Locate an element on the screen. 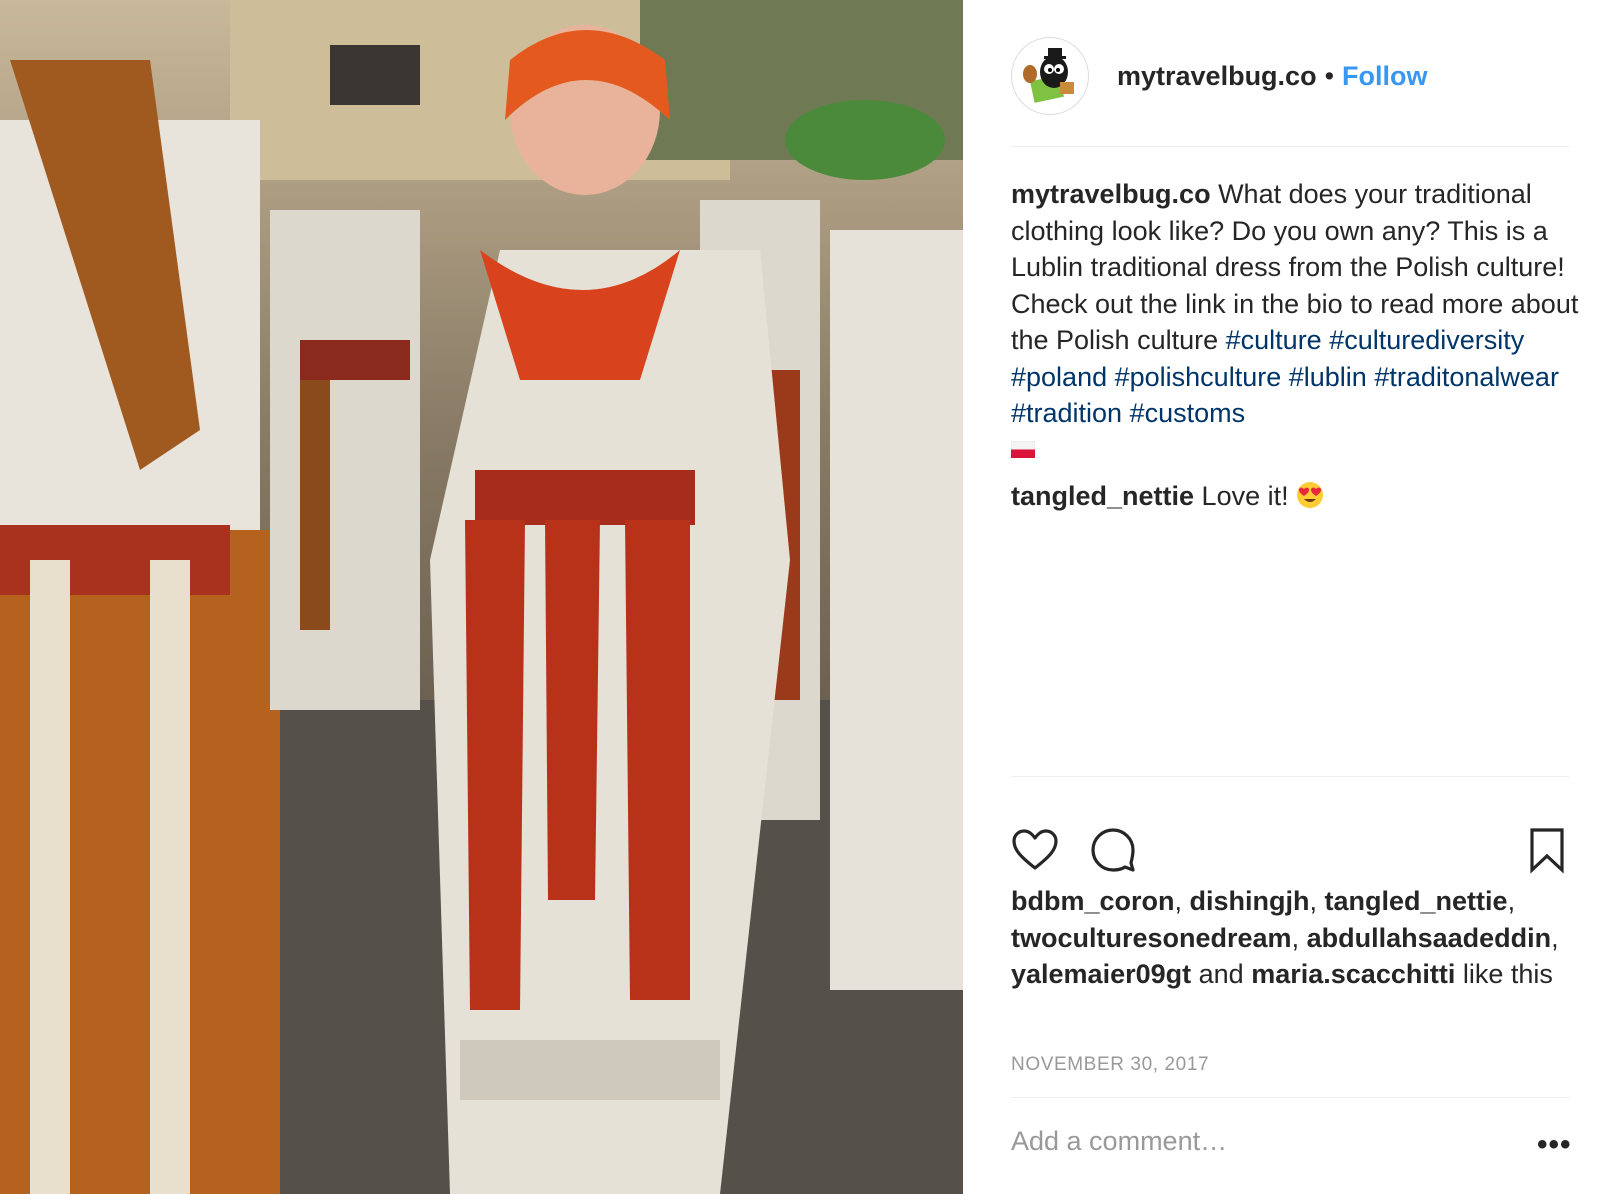 This screenshot has height=1194, width=1620. actions-divider is located at coordinates (1290, 776).